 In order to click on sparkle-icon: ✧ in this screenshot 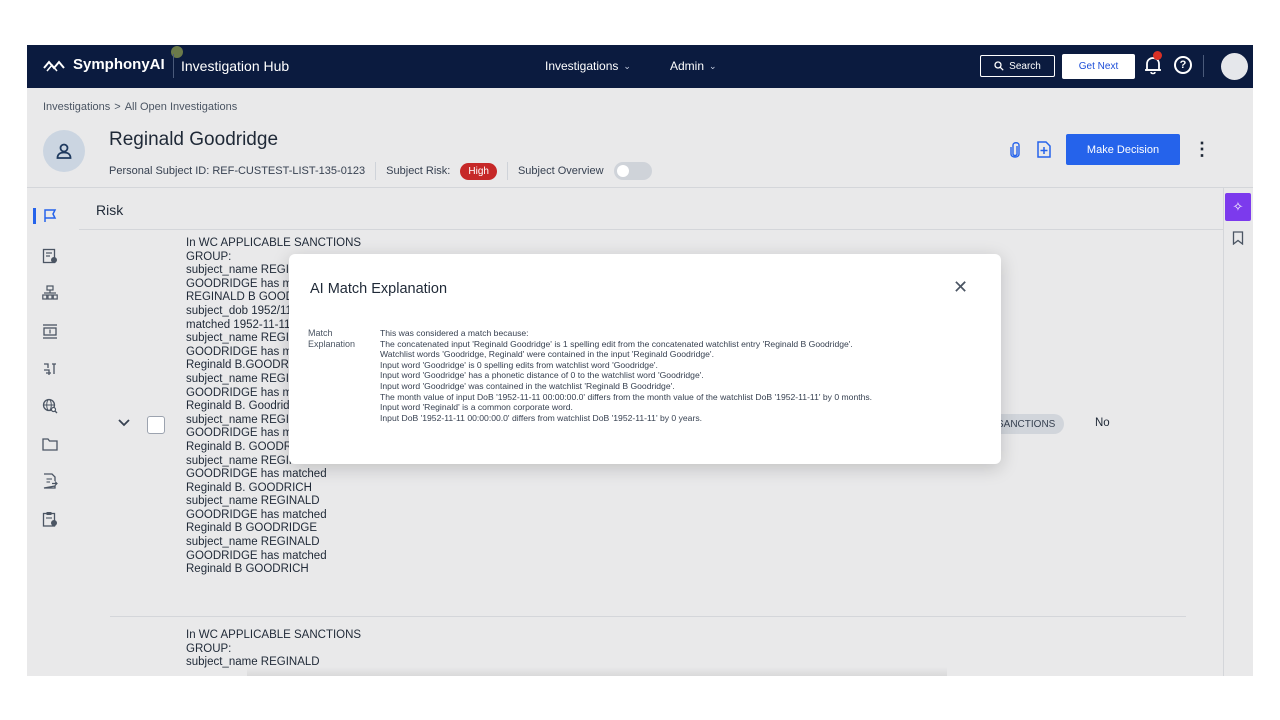, I will do `click(1238, 207)`.